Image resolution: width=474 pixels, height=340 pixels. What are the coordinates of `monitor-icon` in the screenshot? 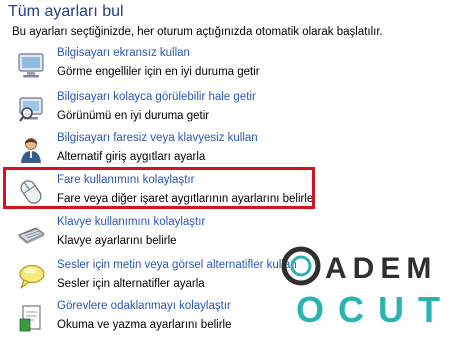 It's located at (31, 65).